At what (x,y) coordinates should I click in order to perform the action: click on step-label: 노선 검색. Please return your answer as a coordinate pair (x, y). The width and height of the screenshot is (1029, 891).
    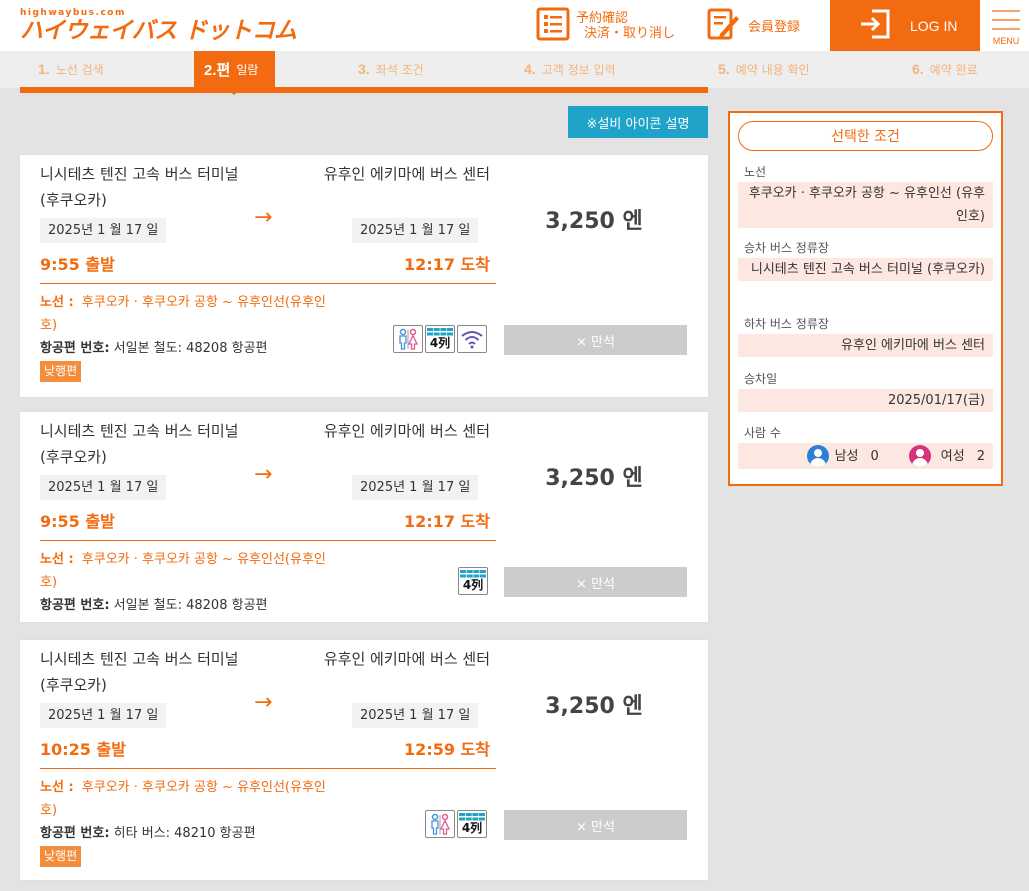
    Looking at the image, I should click on (79, 69).